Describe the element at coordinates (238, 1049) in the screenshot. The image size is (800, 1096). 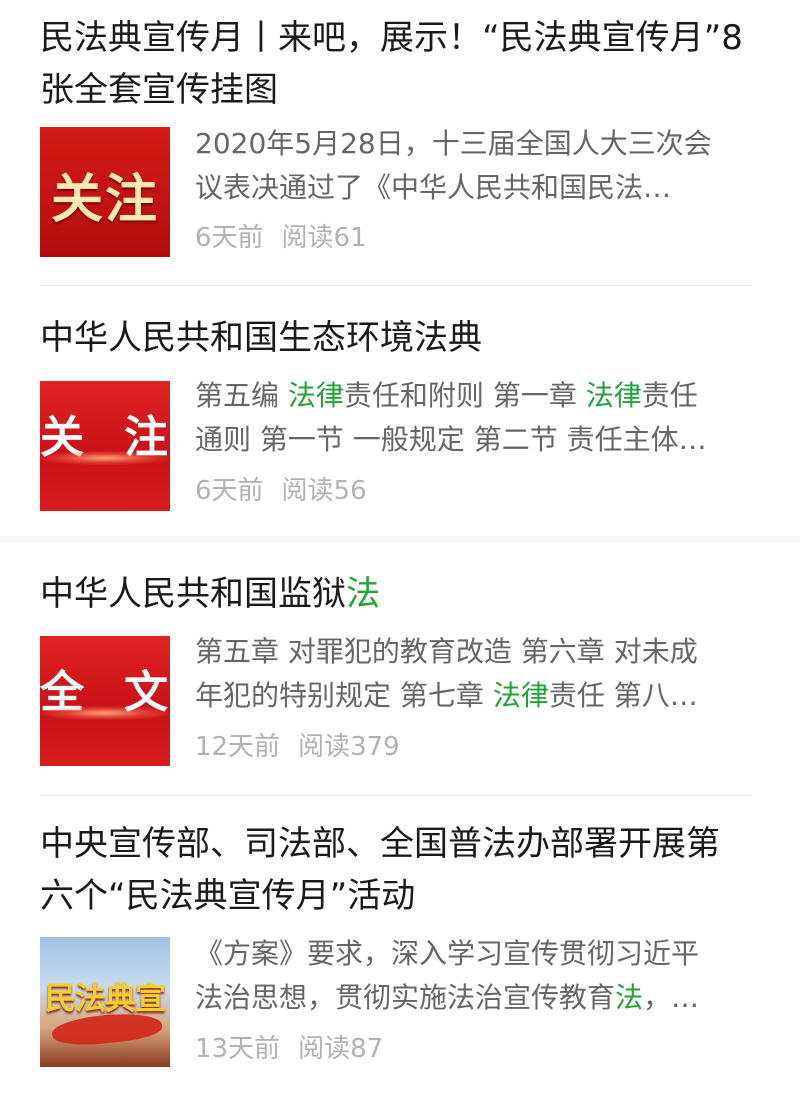
I see `publish-time: 13天前` at that location.